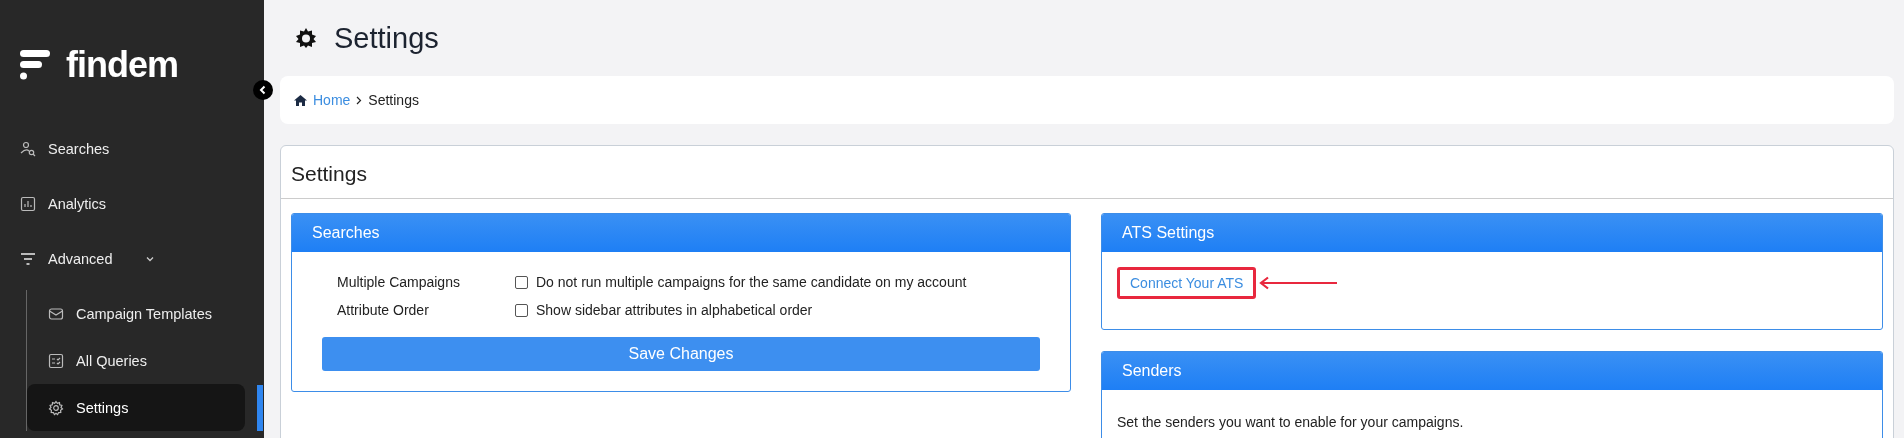 This screenshot has height=438, width=1904. Describe the element at coordinates (28, 259) in the screenshot. I see `filter-icon` at that location.